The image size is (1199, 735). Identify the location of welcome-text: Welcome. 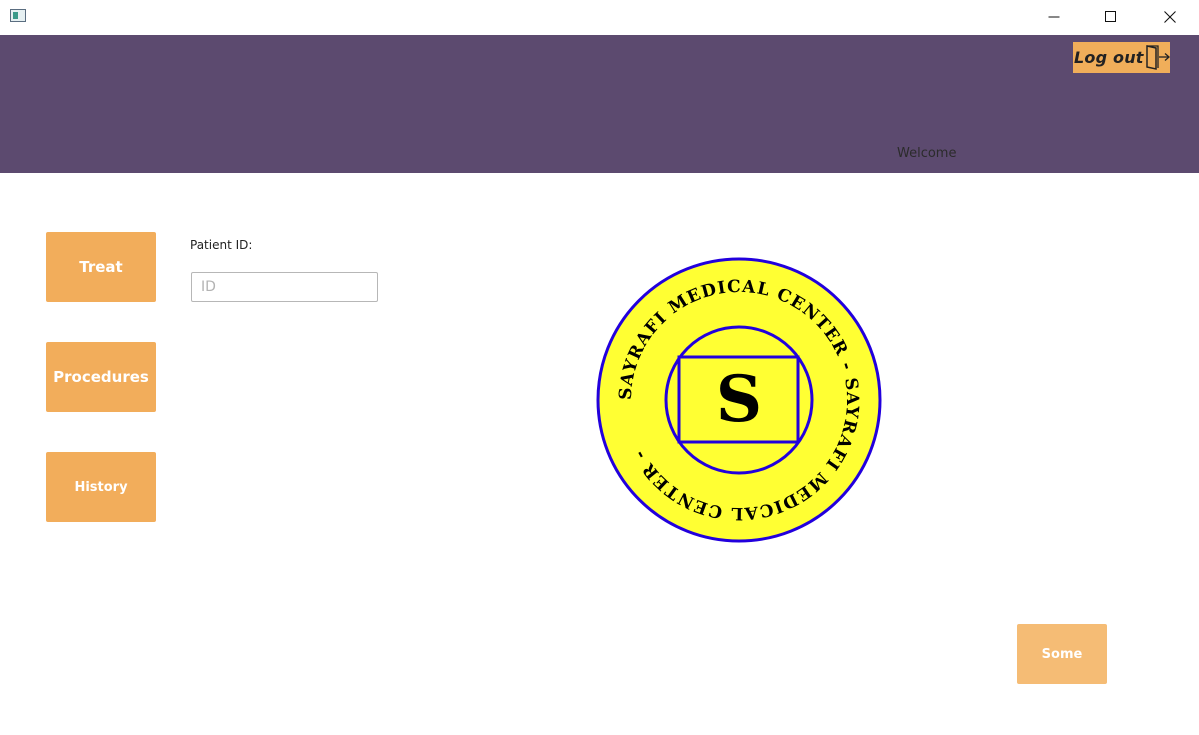
(927, 153).